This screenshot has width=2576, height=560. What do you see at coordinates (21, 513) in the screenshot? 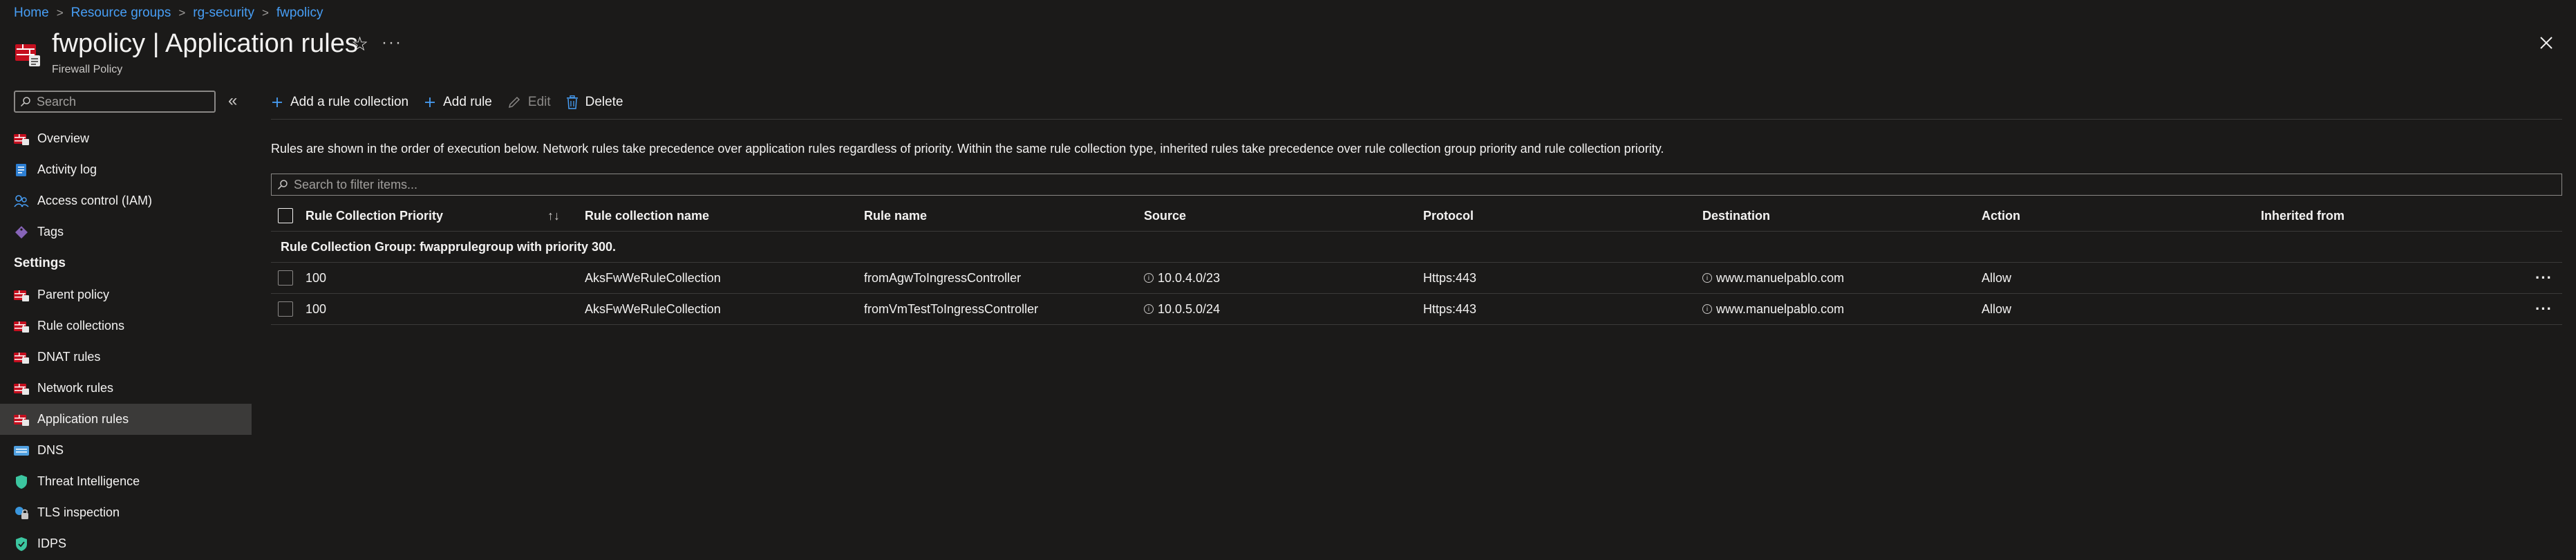
I see `tls-icon` at bounding box center [21, 513].